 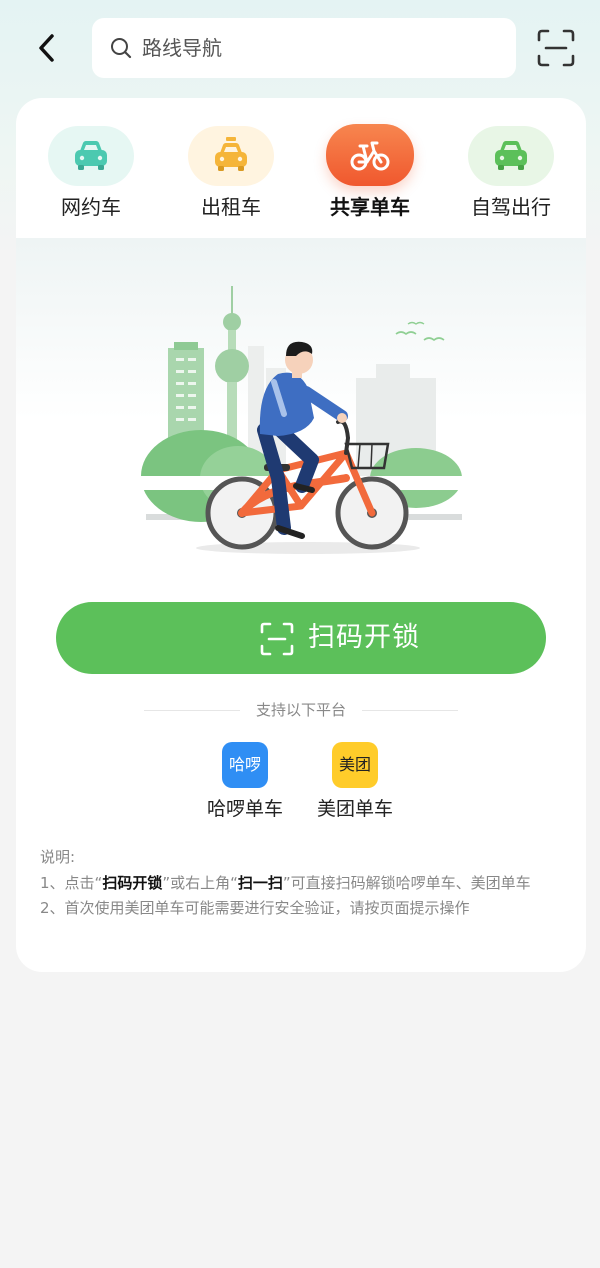 I want to click on platform-hellobike: 哈啰 哈啰单车, so click(x=245, y=782).